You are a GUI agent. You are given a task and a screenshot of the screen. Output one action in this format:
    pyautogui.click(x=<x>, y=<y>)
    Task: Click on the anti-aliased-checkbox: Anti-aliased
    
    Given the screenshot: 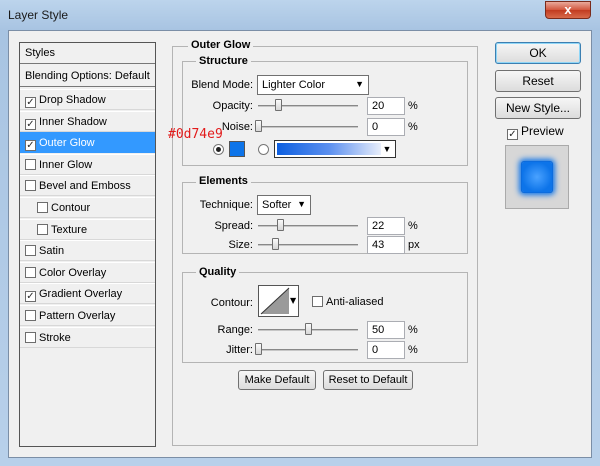 What is the action you would take?
    pyautogui.click(x=347, y=302)
    